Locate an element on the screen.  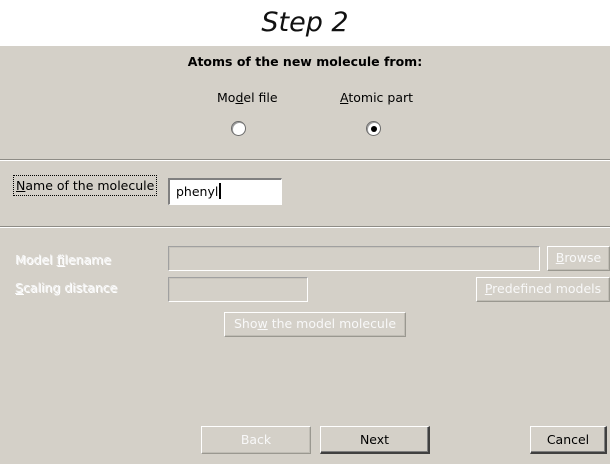
model-filename-label: Model filename is located at coordinates (63, 259).